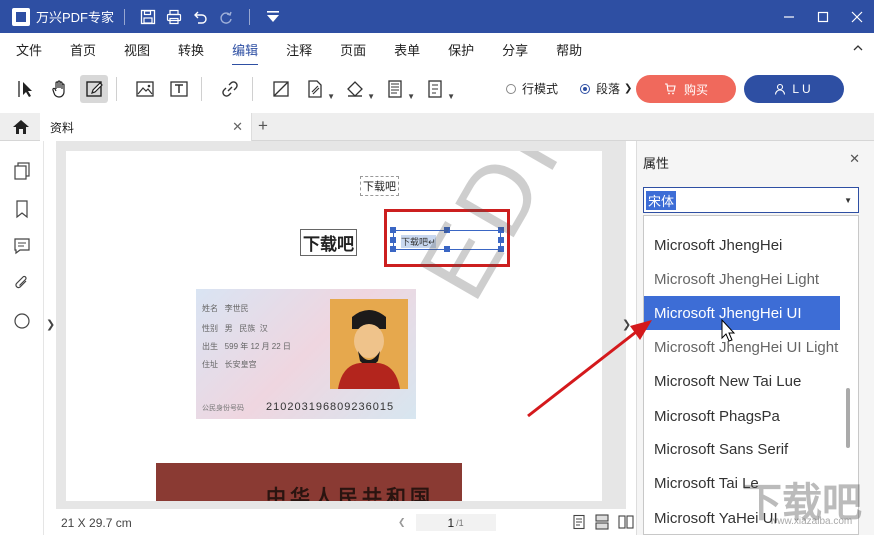  I want to click on card-heading: 中华人民共和国, so click(350, 494).